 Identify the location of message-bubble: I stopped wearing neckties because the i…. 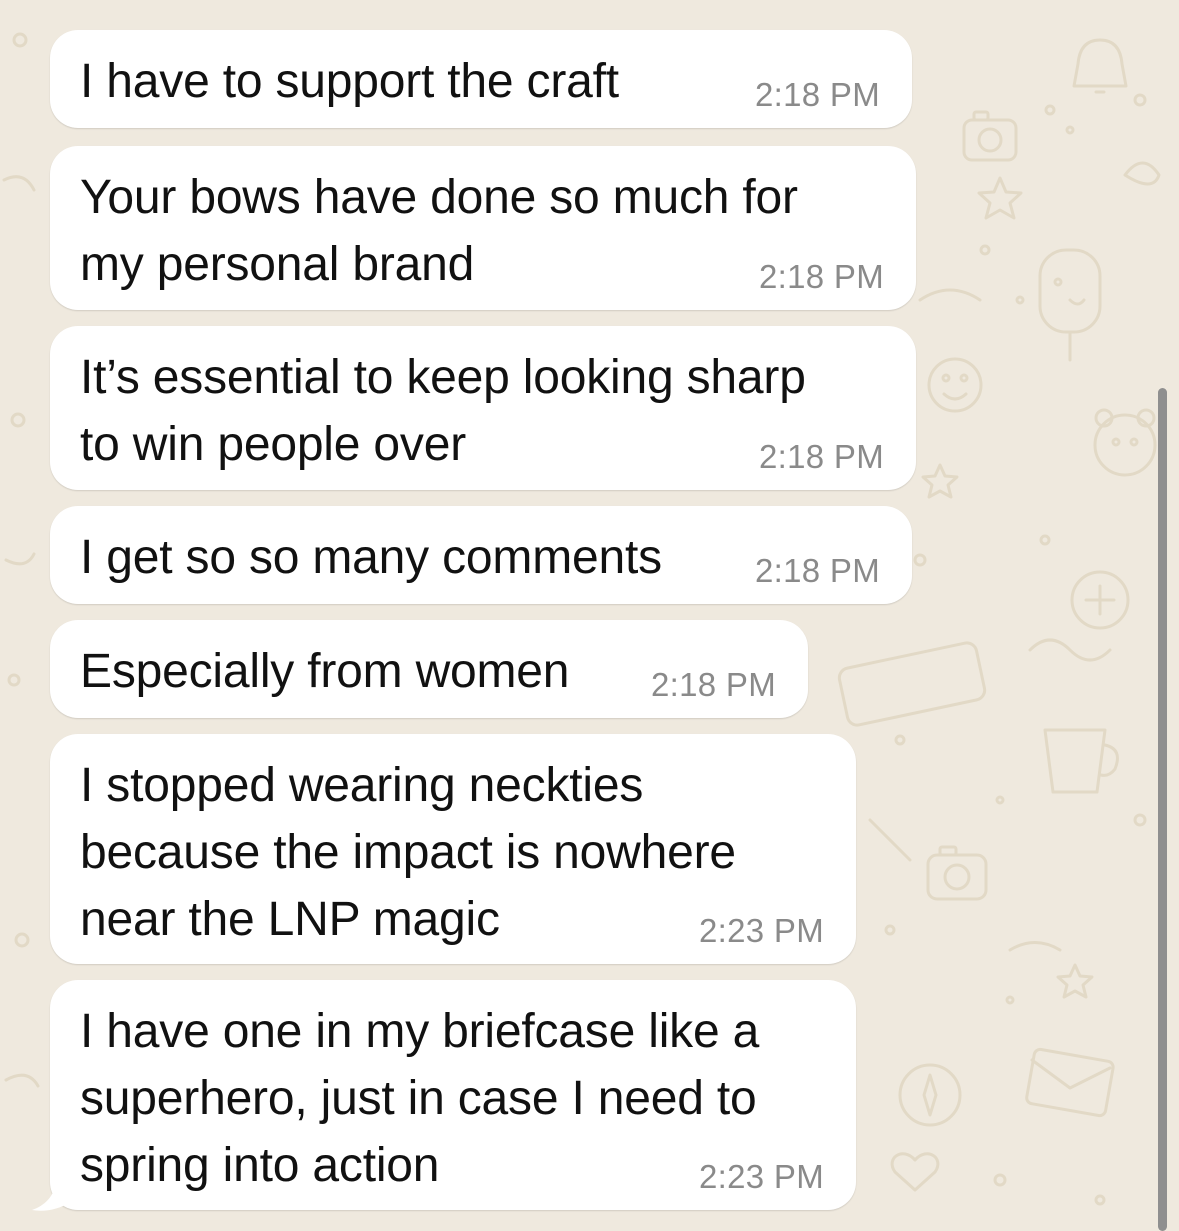
(453, 849).